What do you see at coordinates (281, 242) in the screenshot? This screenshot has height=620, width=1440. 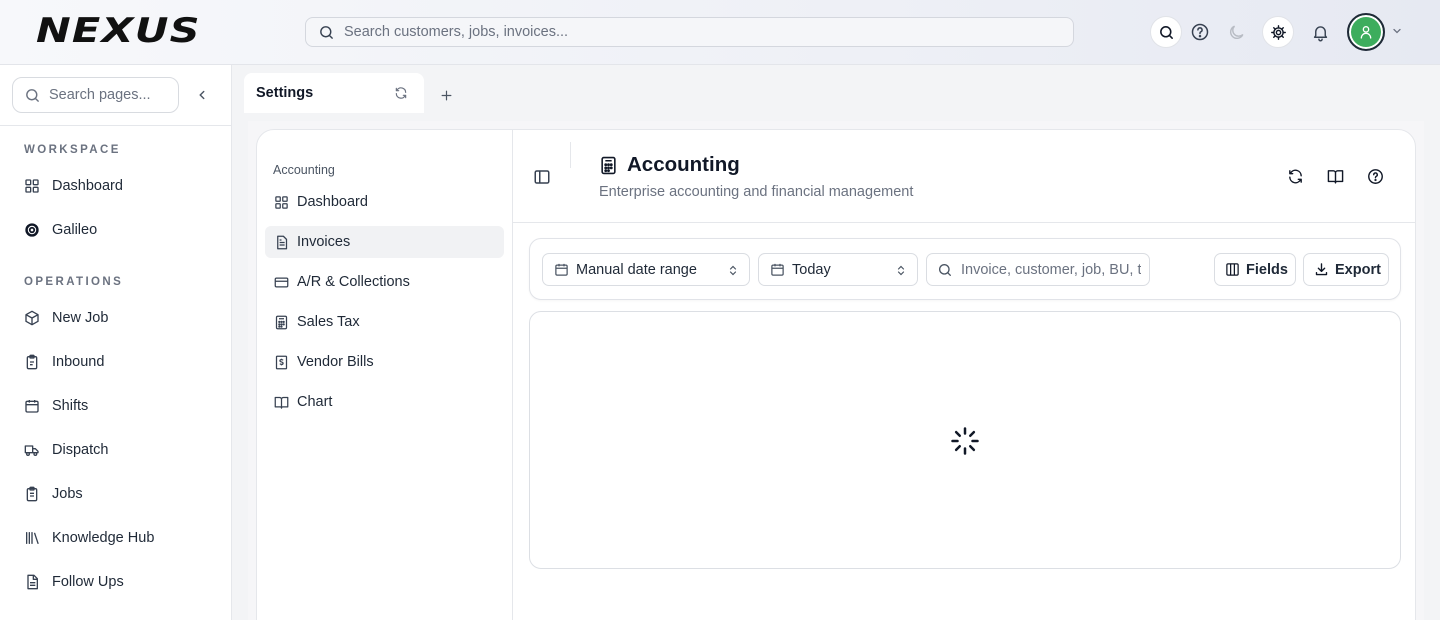 I see `invoice-icon` at bounding box center [281, 242].